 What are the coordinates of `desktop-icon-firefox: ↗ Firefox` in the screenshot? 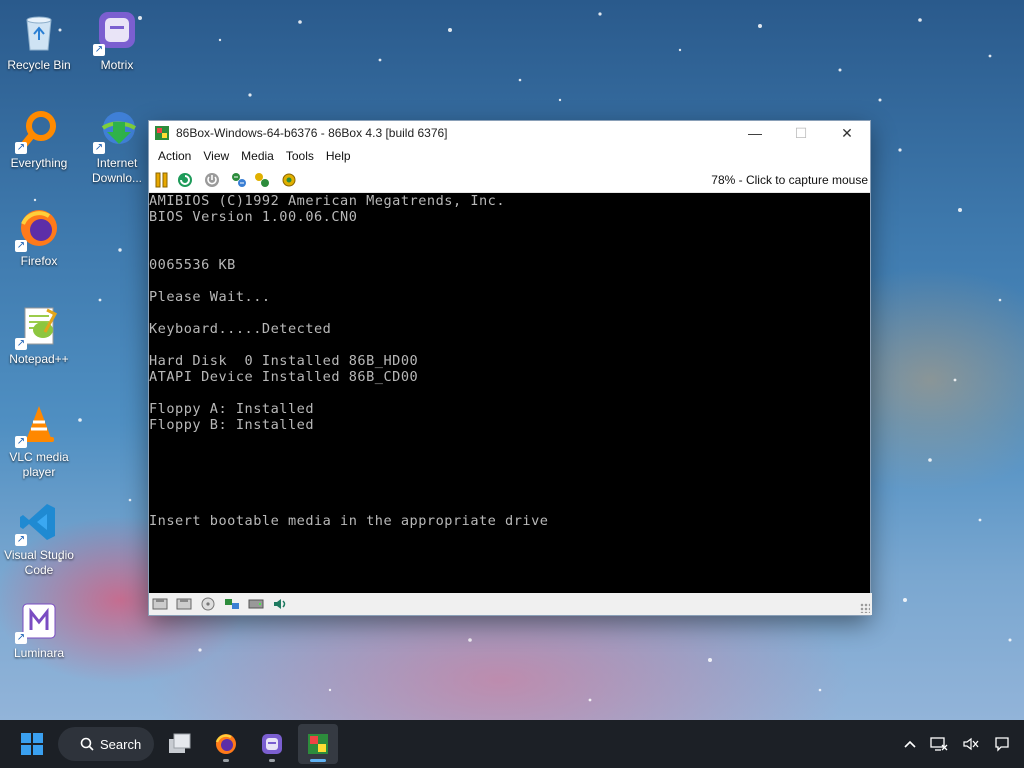 It's located at (39, 237).